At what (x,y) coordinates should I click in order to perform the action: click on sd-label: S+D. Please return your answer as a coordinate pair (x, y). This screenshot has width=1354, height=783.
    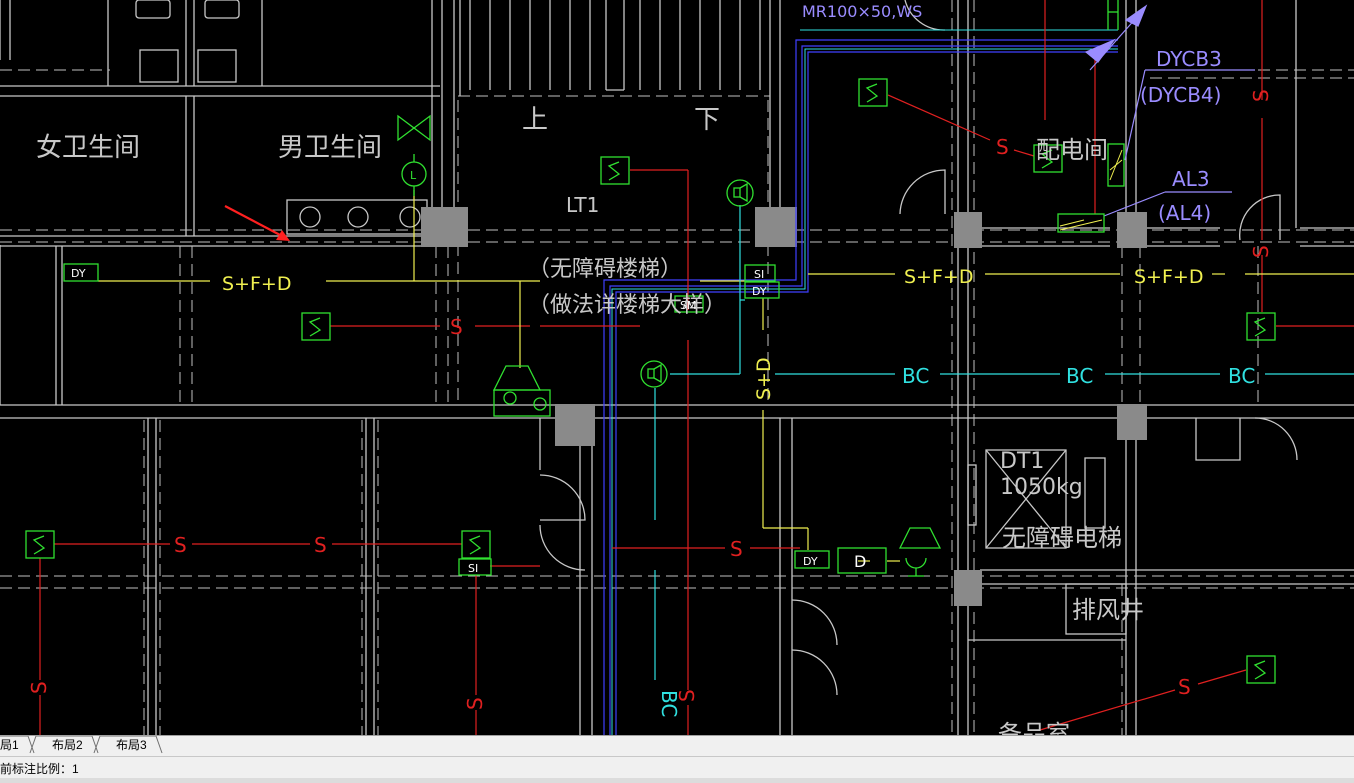
    Looking at the image, I should click on (764, 378).